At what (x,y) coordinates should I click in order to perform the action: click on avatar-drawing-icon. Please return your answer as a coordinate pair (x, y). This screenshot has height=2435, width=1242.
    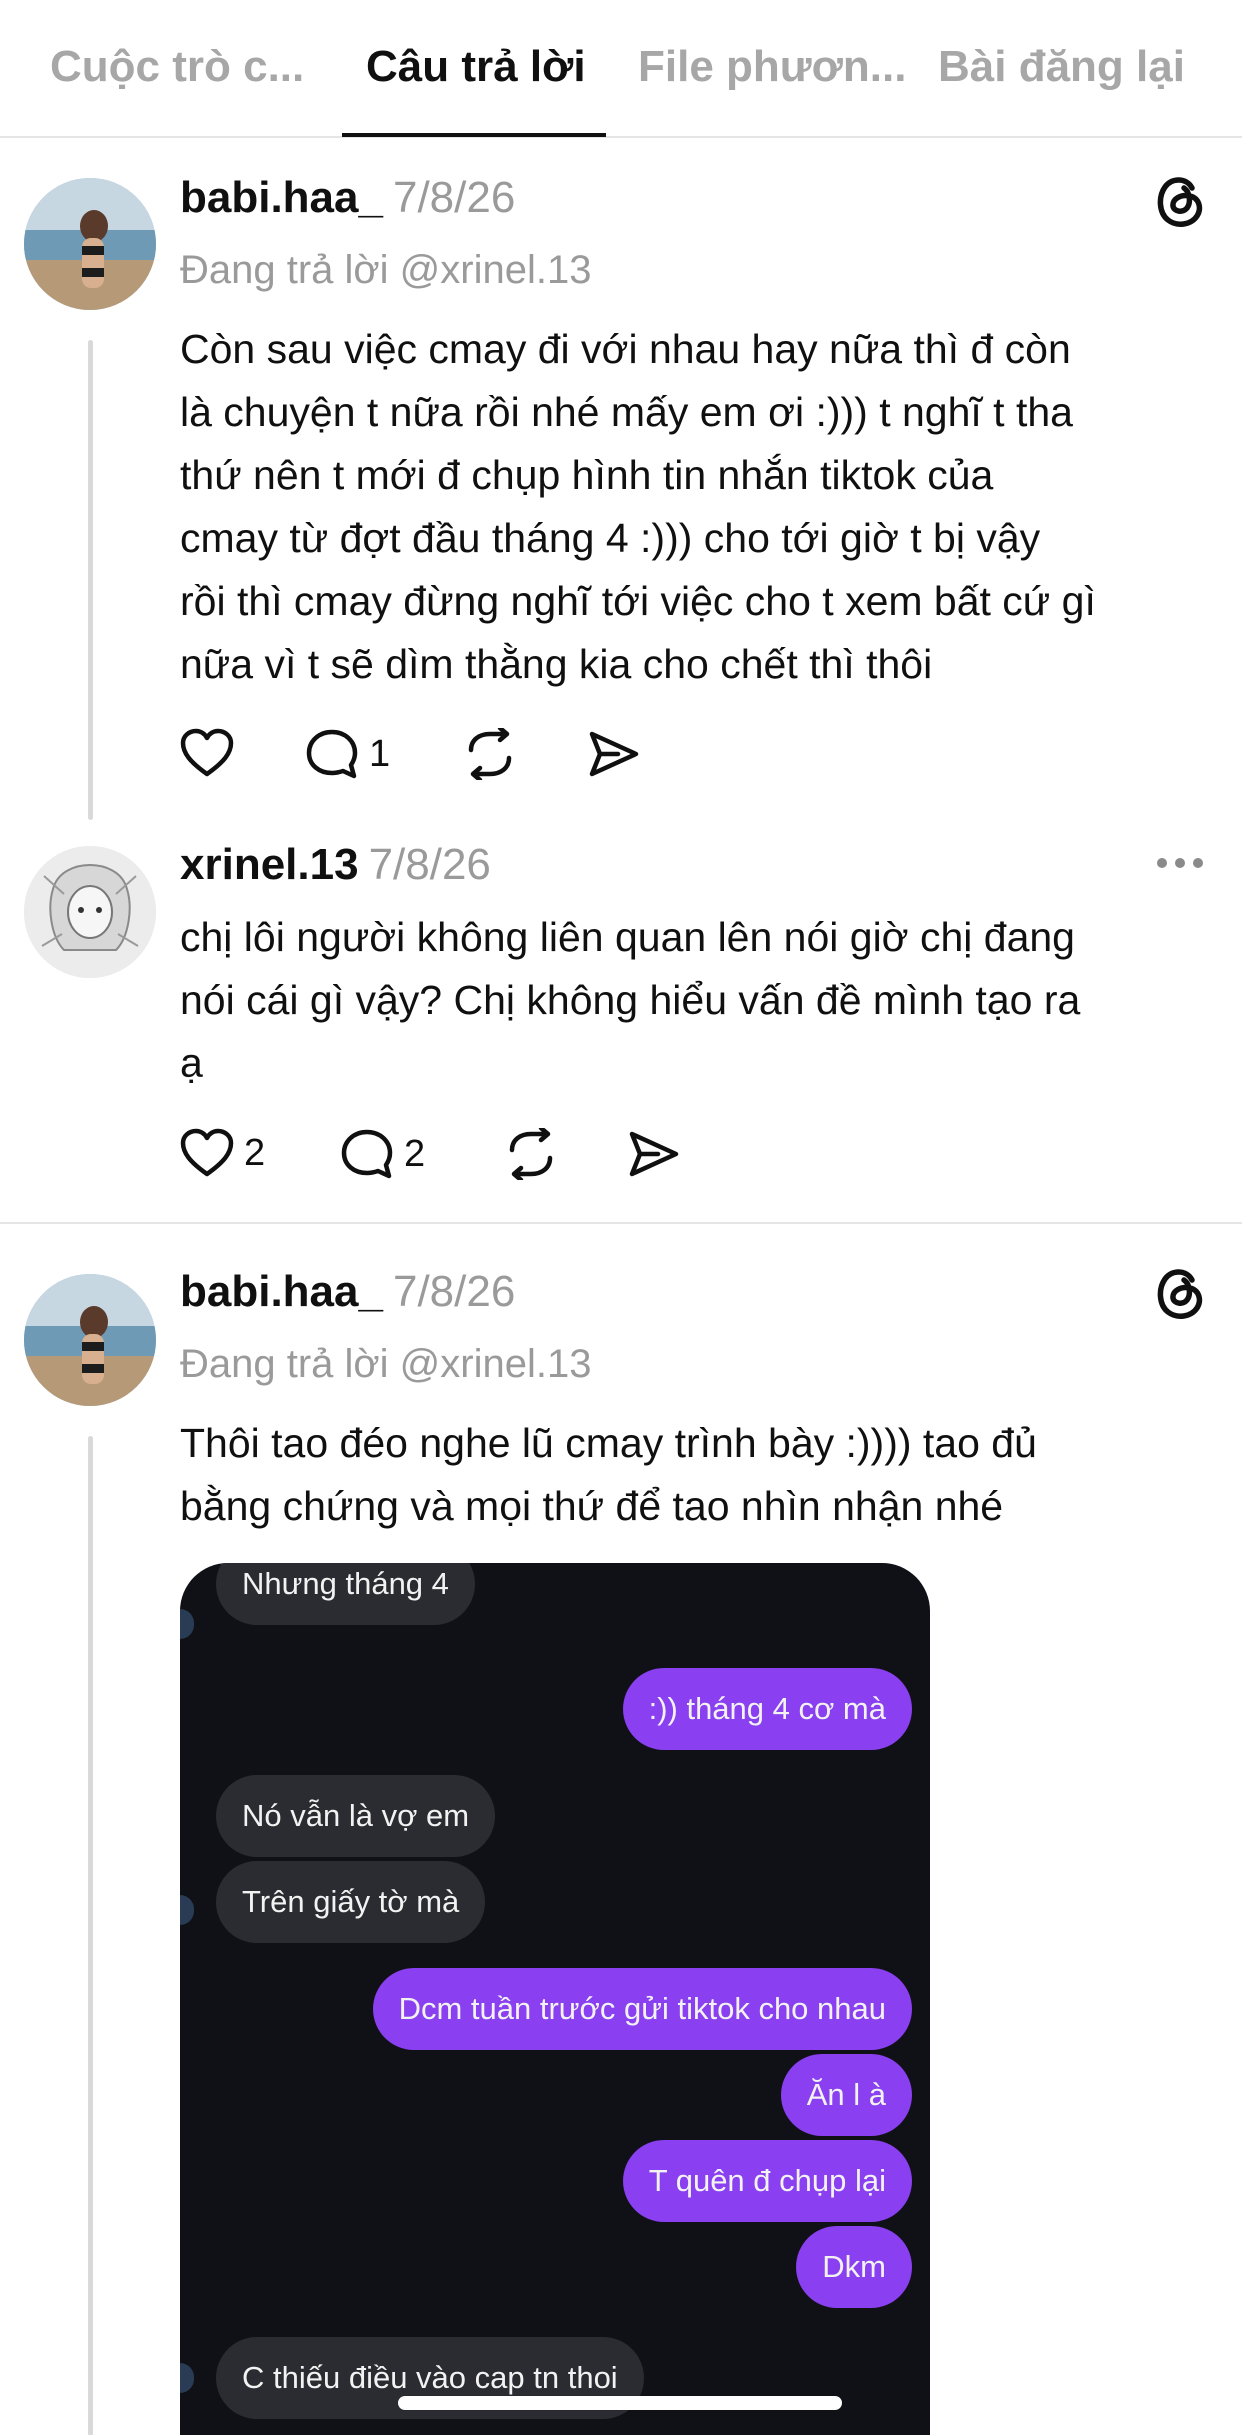
    Looking at the image, I should click on (90, 912).